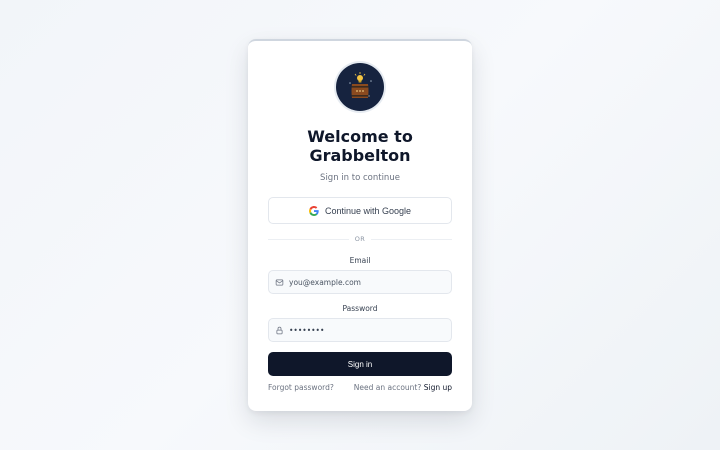 This screenshot has width=720, height=450. What do you see at coordinates (438, 387) in the screenshot?
I see `sign-up-link: Sign up` at bounding box center [438, 387].